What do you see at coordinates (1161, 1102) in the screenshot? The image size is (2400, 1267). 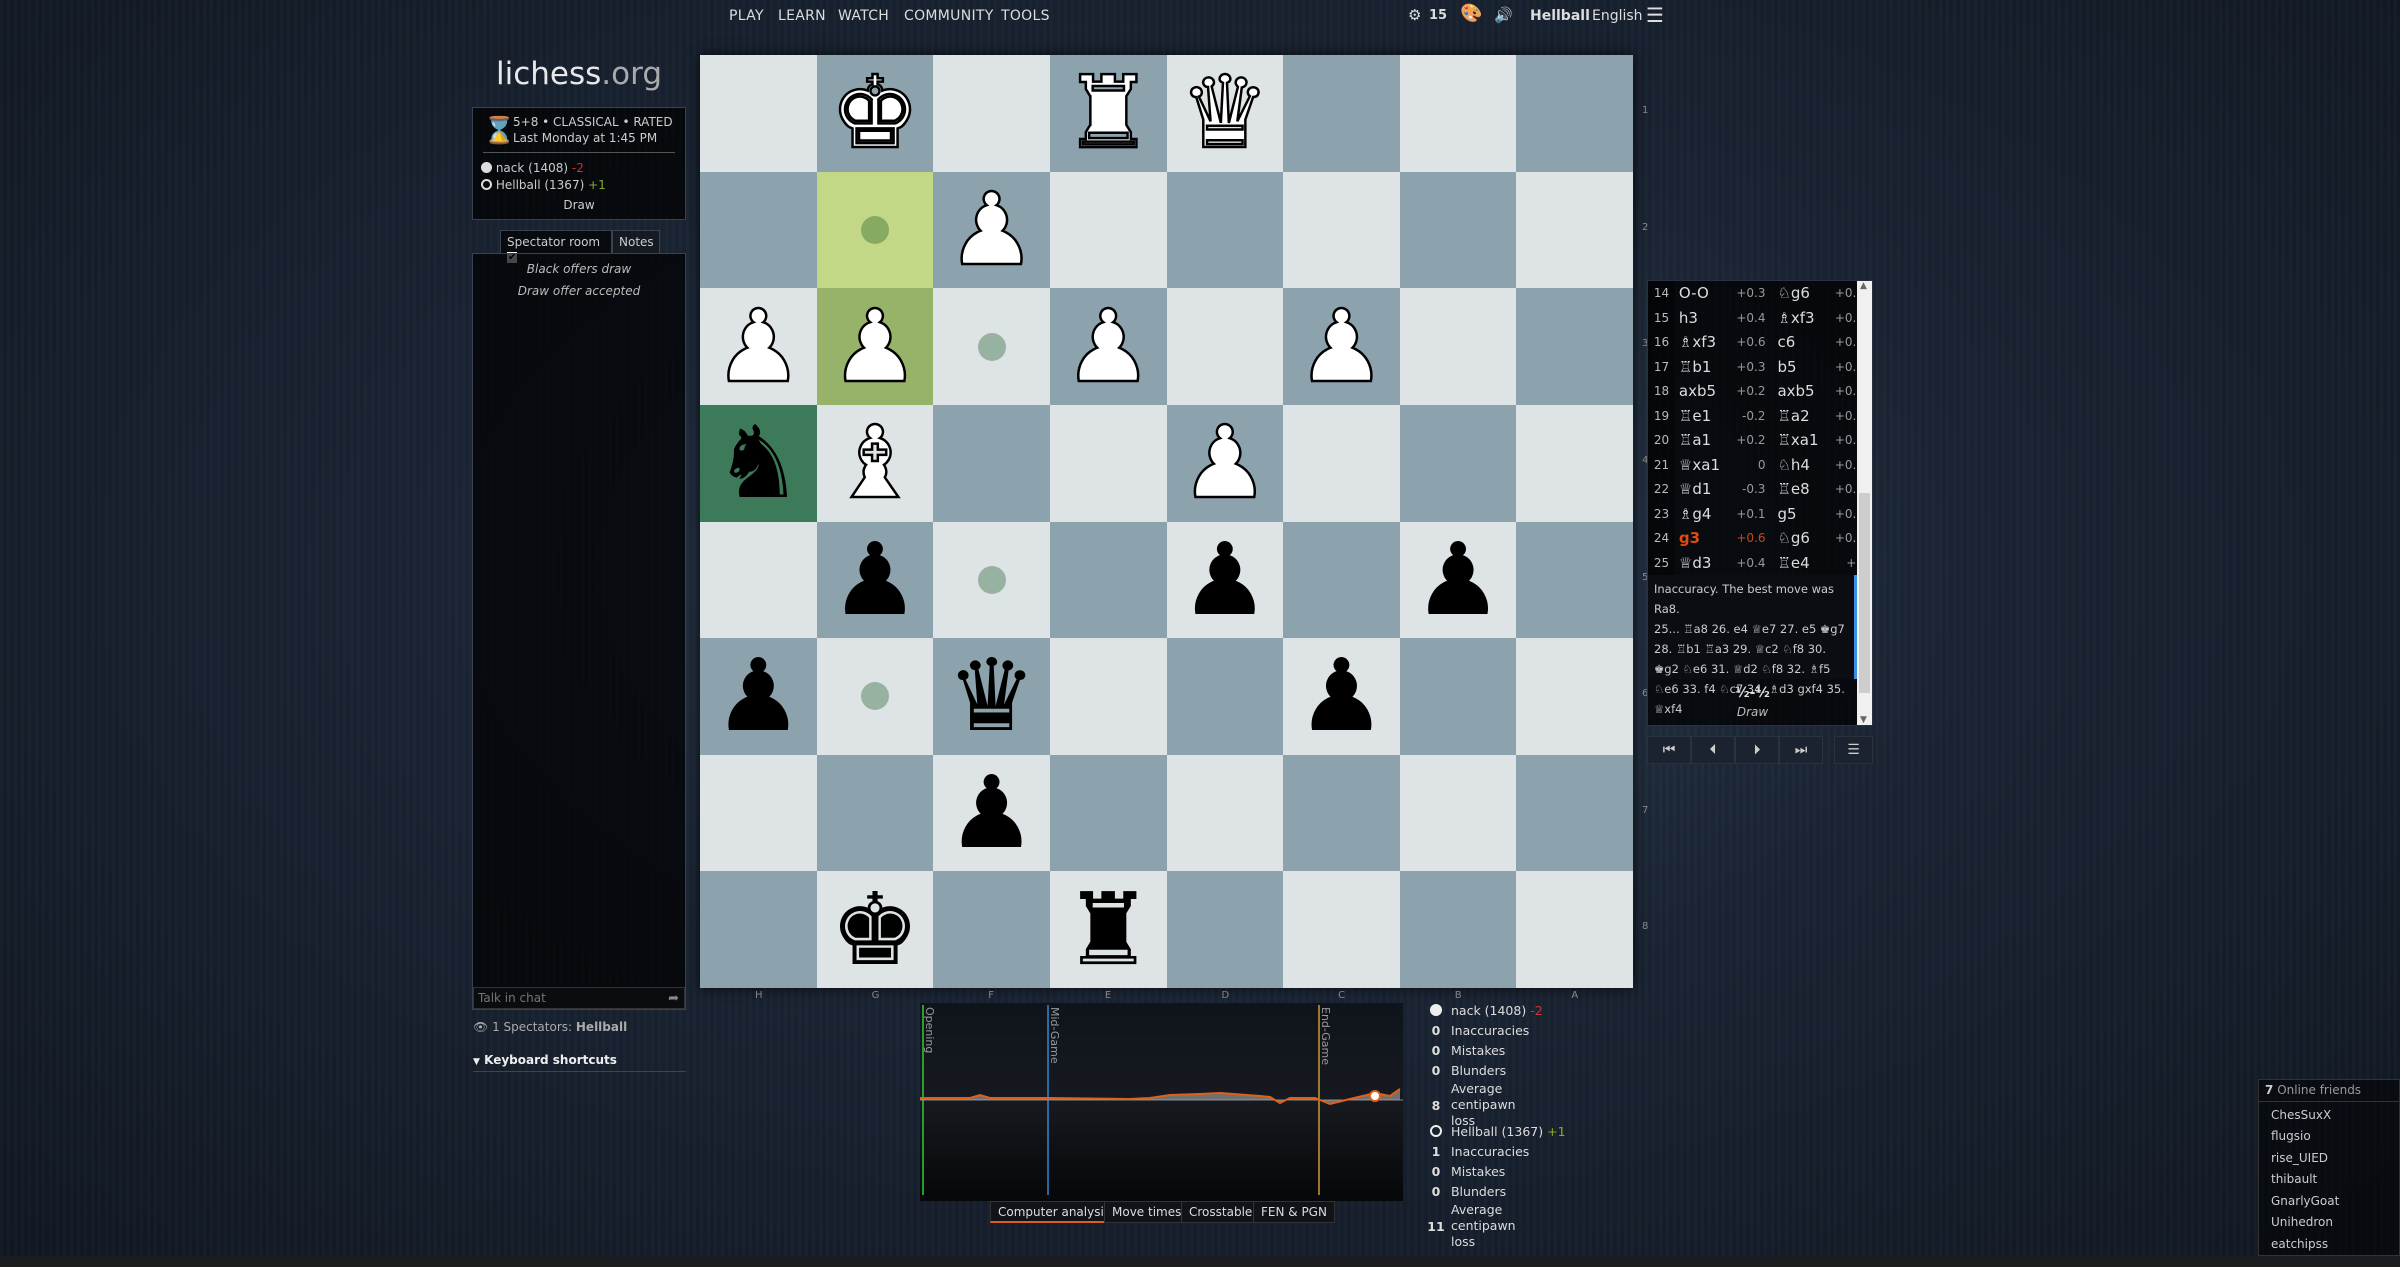 I see `eval-chart-svg: Opening Mid-Game End-Game` at bounding box center [1161, 1102].